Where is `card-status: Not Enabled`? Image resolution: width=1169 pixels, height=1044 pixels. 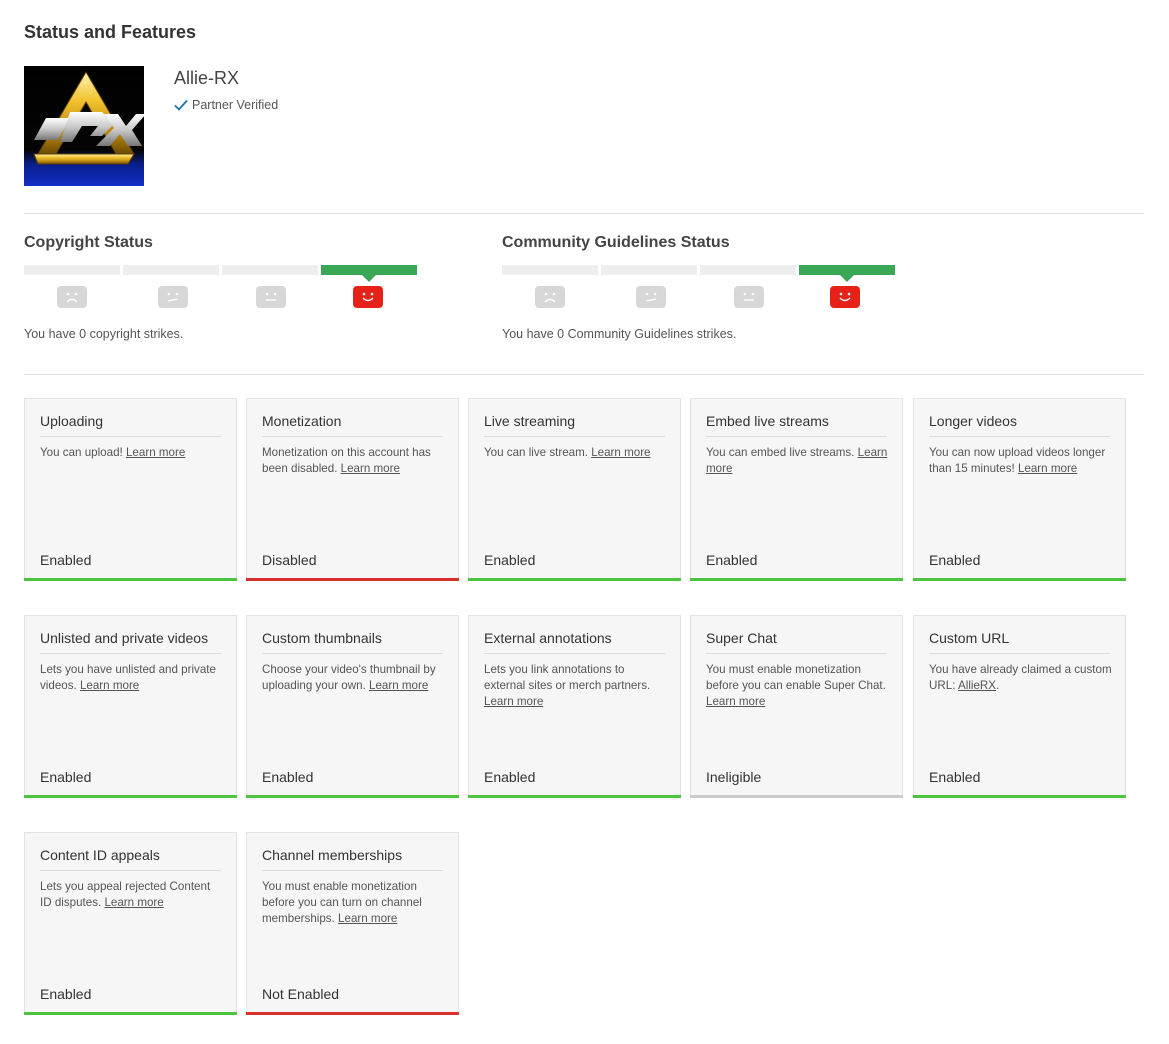 card-status: Not Enabled is located at coordinates (301, 994).